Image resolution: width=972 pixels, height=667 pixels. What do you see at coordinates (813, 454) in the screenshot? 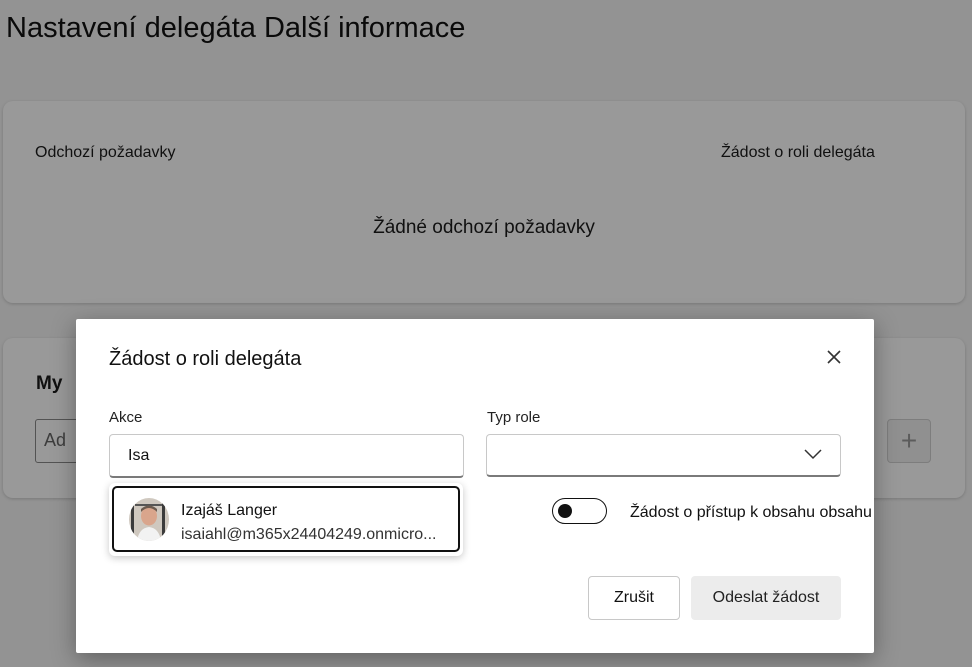
I see `chevron-down-icon` at bounding box center [813, 454].